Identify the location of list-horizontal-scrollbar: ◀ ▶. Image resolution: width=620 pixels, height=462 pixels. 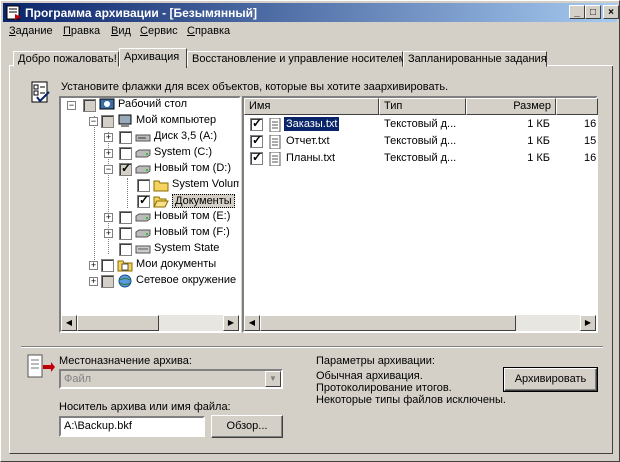
(420, 323).